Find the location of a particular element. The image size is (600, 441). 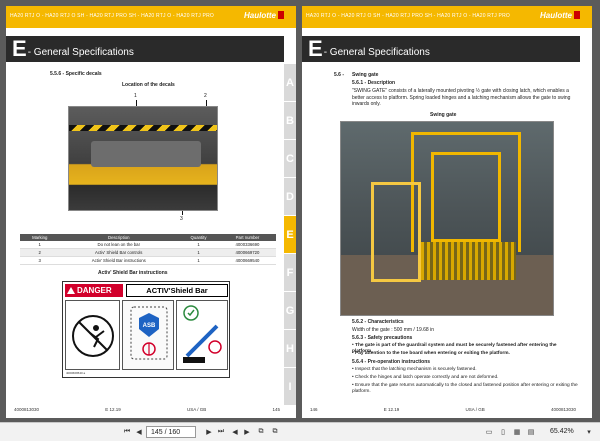

decals-location-heading: Location of the decals is located at coordinates (148, 85).